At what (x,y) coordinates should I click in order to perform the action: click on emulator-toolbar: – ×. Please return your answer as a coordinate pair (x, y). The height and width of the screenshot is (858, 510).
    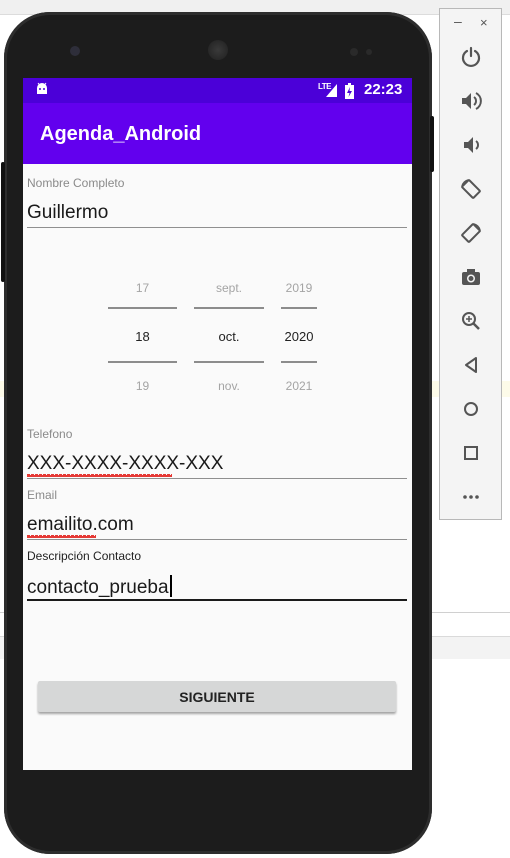
    Looking at the image, I should click on (470, 264).